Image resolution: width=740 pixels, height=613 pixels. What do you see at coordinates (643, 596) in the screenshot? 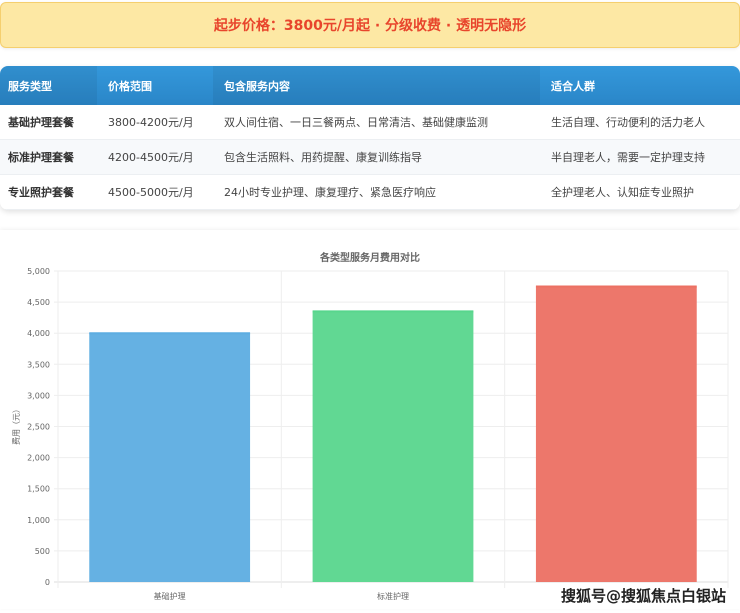
I see `watermark: 搜狐号@搜狐焦点白银站` at bounding box center [643, 596].